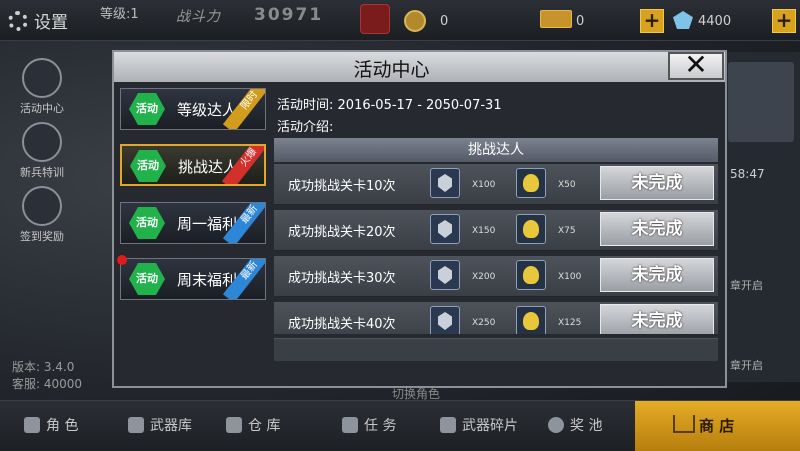 Image resolution: width=800 pixels, height=451 pixels. Describe the element at coordinates (747, 174) in the screenshot. I see `countdown-time: 58:47` at that location.